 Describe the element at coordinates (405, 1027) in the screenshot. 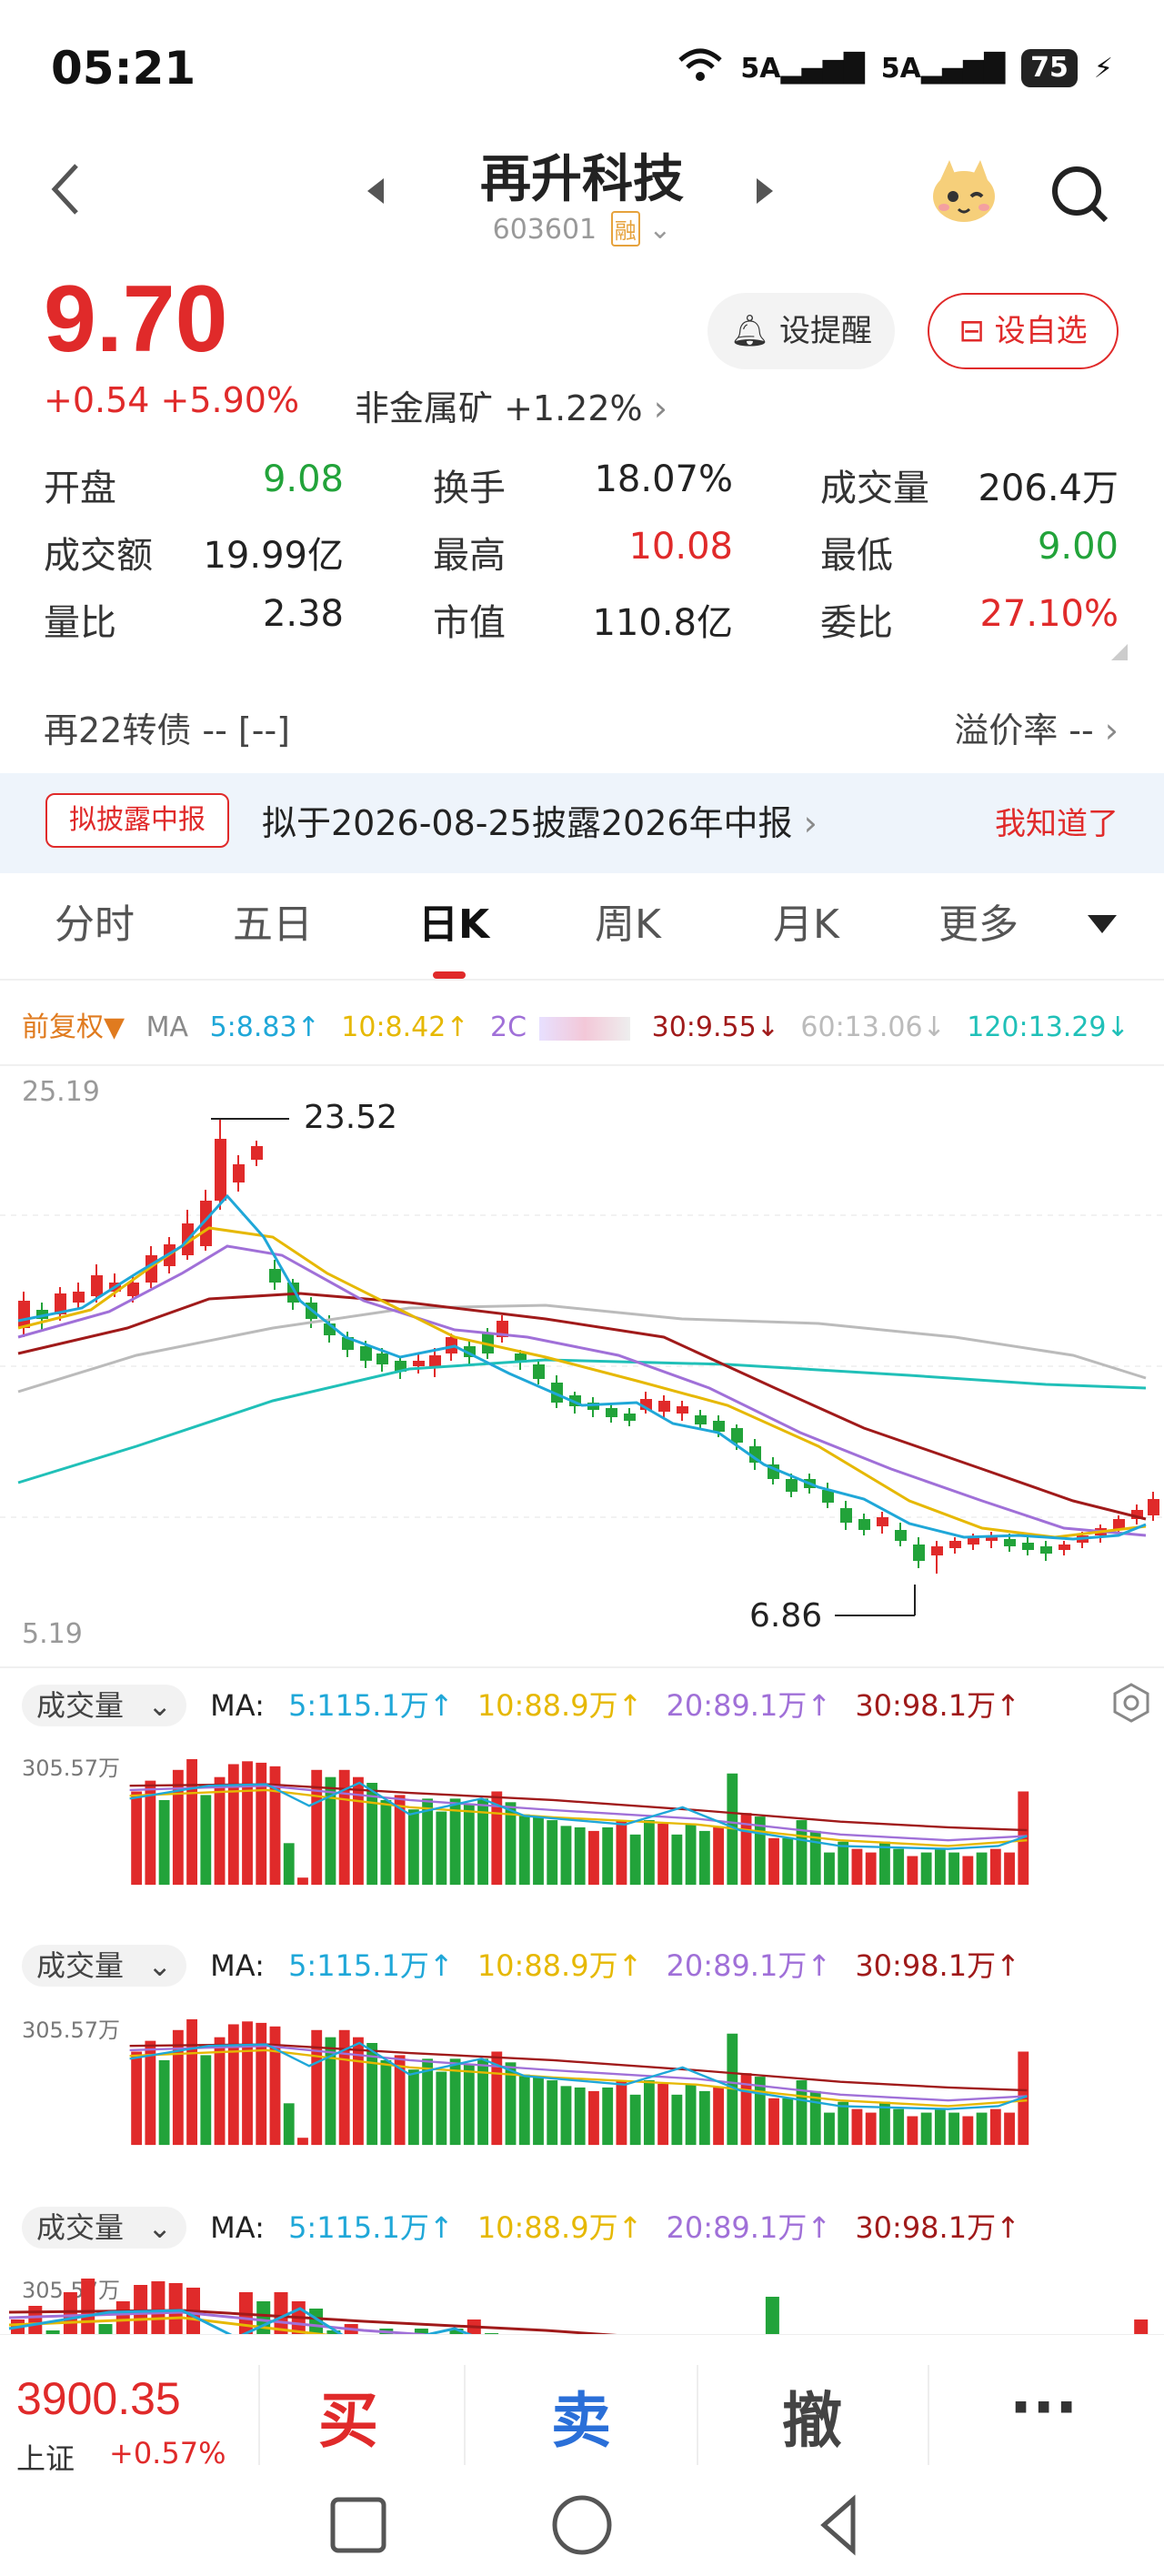

I see `ma10-value: 10:8.42↑` at that location.